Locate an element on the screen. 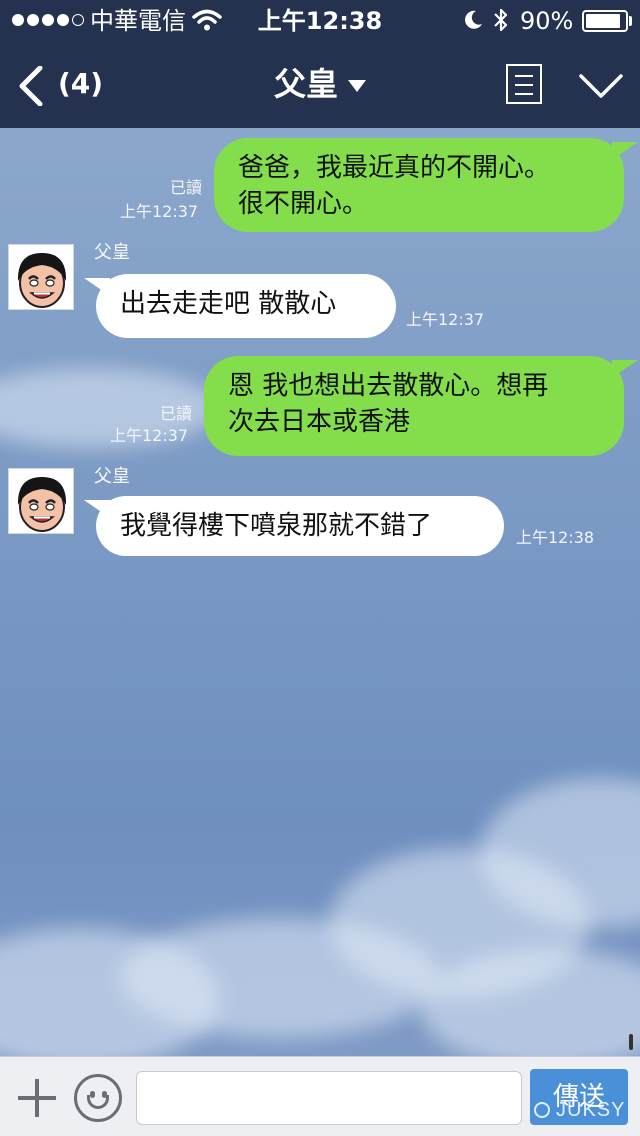 This screenshot has width=640, height=1136. message-line: 爸爸，我最近真的不開心。 is located at coordinates (394, 168).